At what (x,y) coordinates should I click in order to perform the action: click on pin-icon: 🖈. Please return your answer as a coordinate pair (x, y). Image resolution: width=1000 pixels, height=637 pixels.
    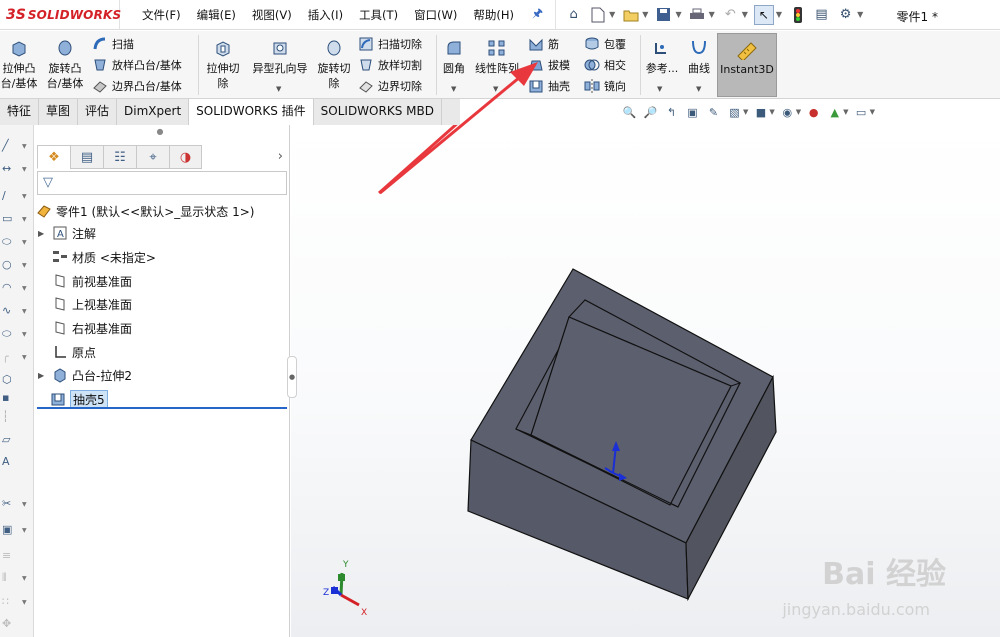
    Looking at the image, I should click on (537, 14).